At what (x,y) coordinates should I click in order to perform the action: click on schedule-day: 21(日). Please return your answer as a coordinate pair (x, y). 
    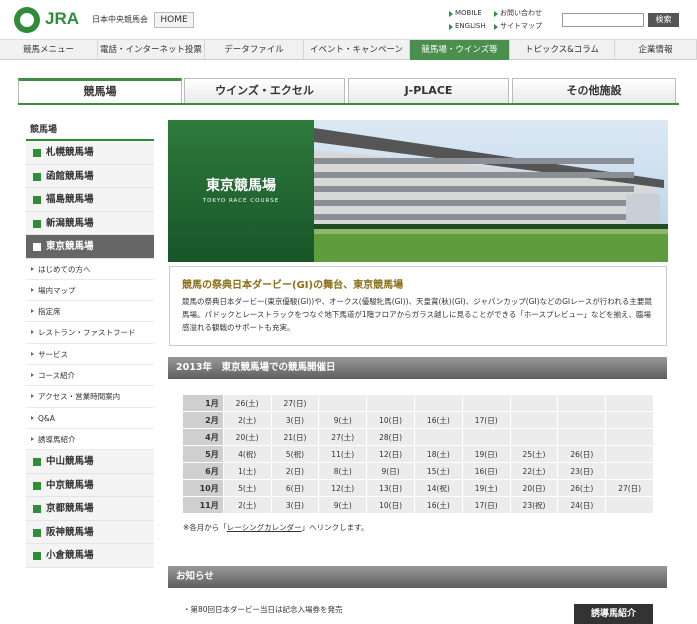
    Looking at the image, I should click on (294, 437).